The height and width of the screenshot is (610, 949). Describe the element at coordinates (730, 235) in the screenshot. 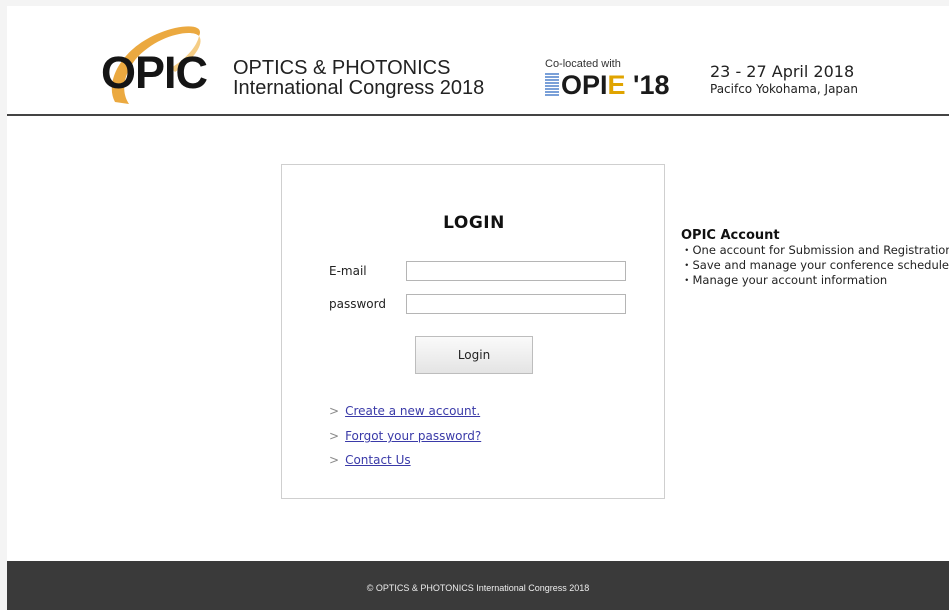

I see `account-info-title: OPIC Account` at that location.